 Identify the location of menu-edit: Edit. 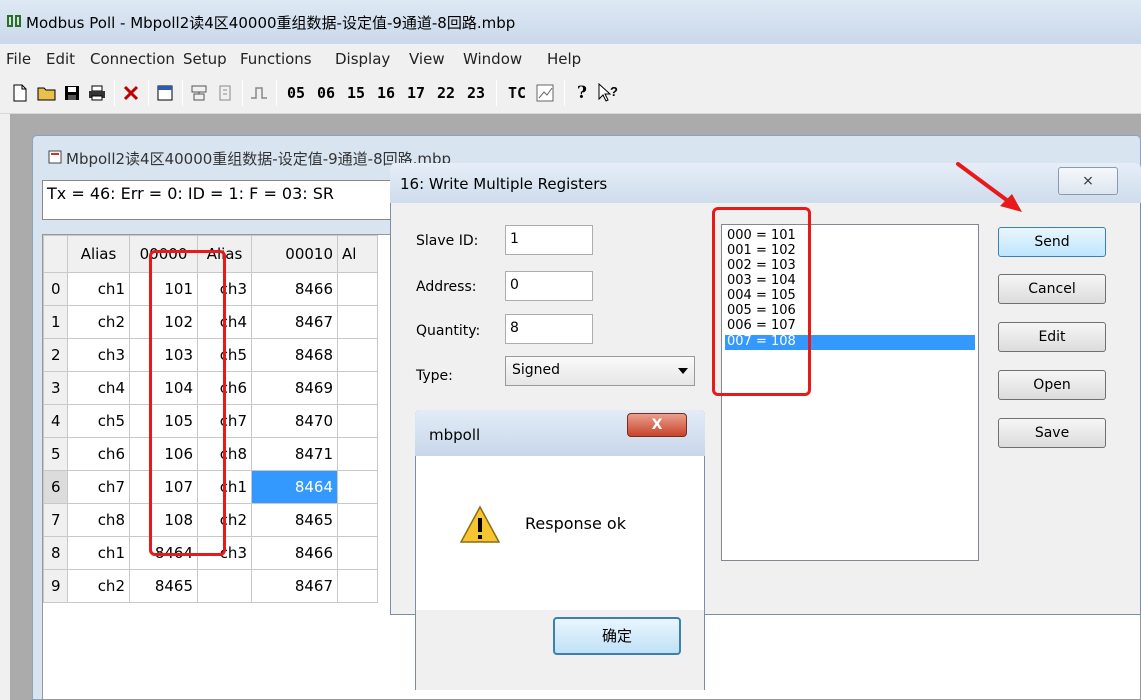
(60, 59).